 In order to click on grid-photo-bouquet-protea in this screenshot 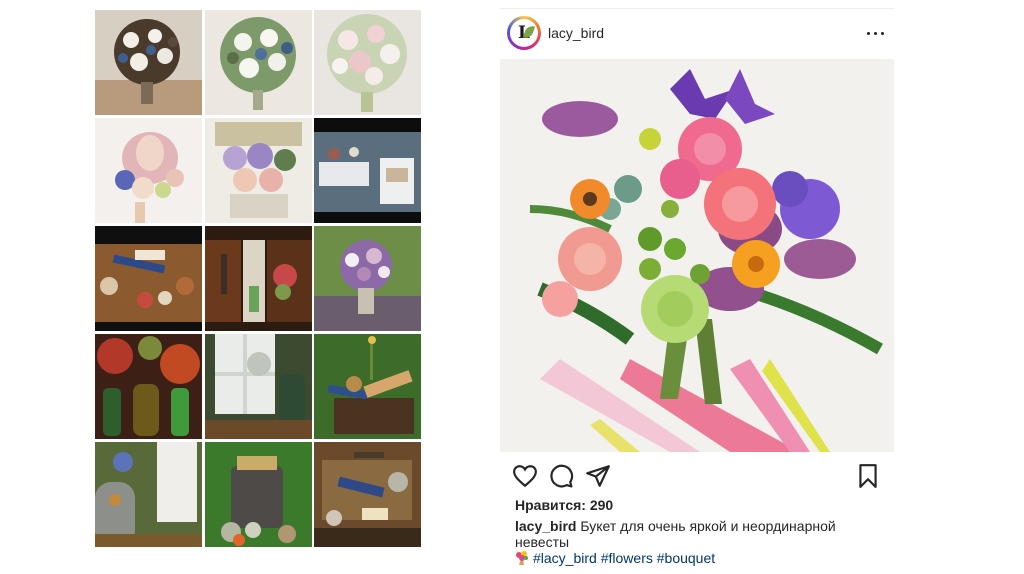, I will do `click(148, 170)`.